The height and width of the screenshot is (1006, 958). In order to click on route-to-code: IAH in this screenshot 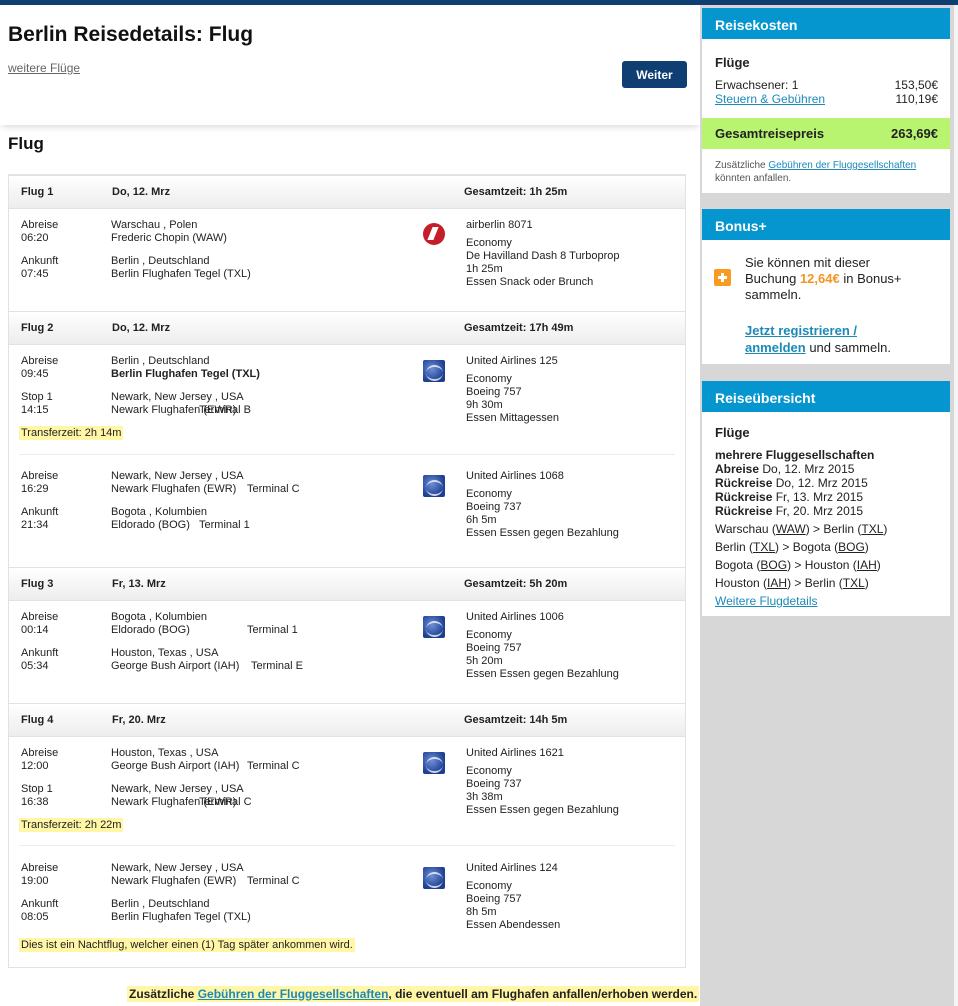, I will do `click(867, 565)`.